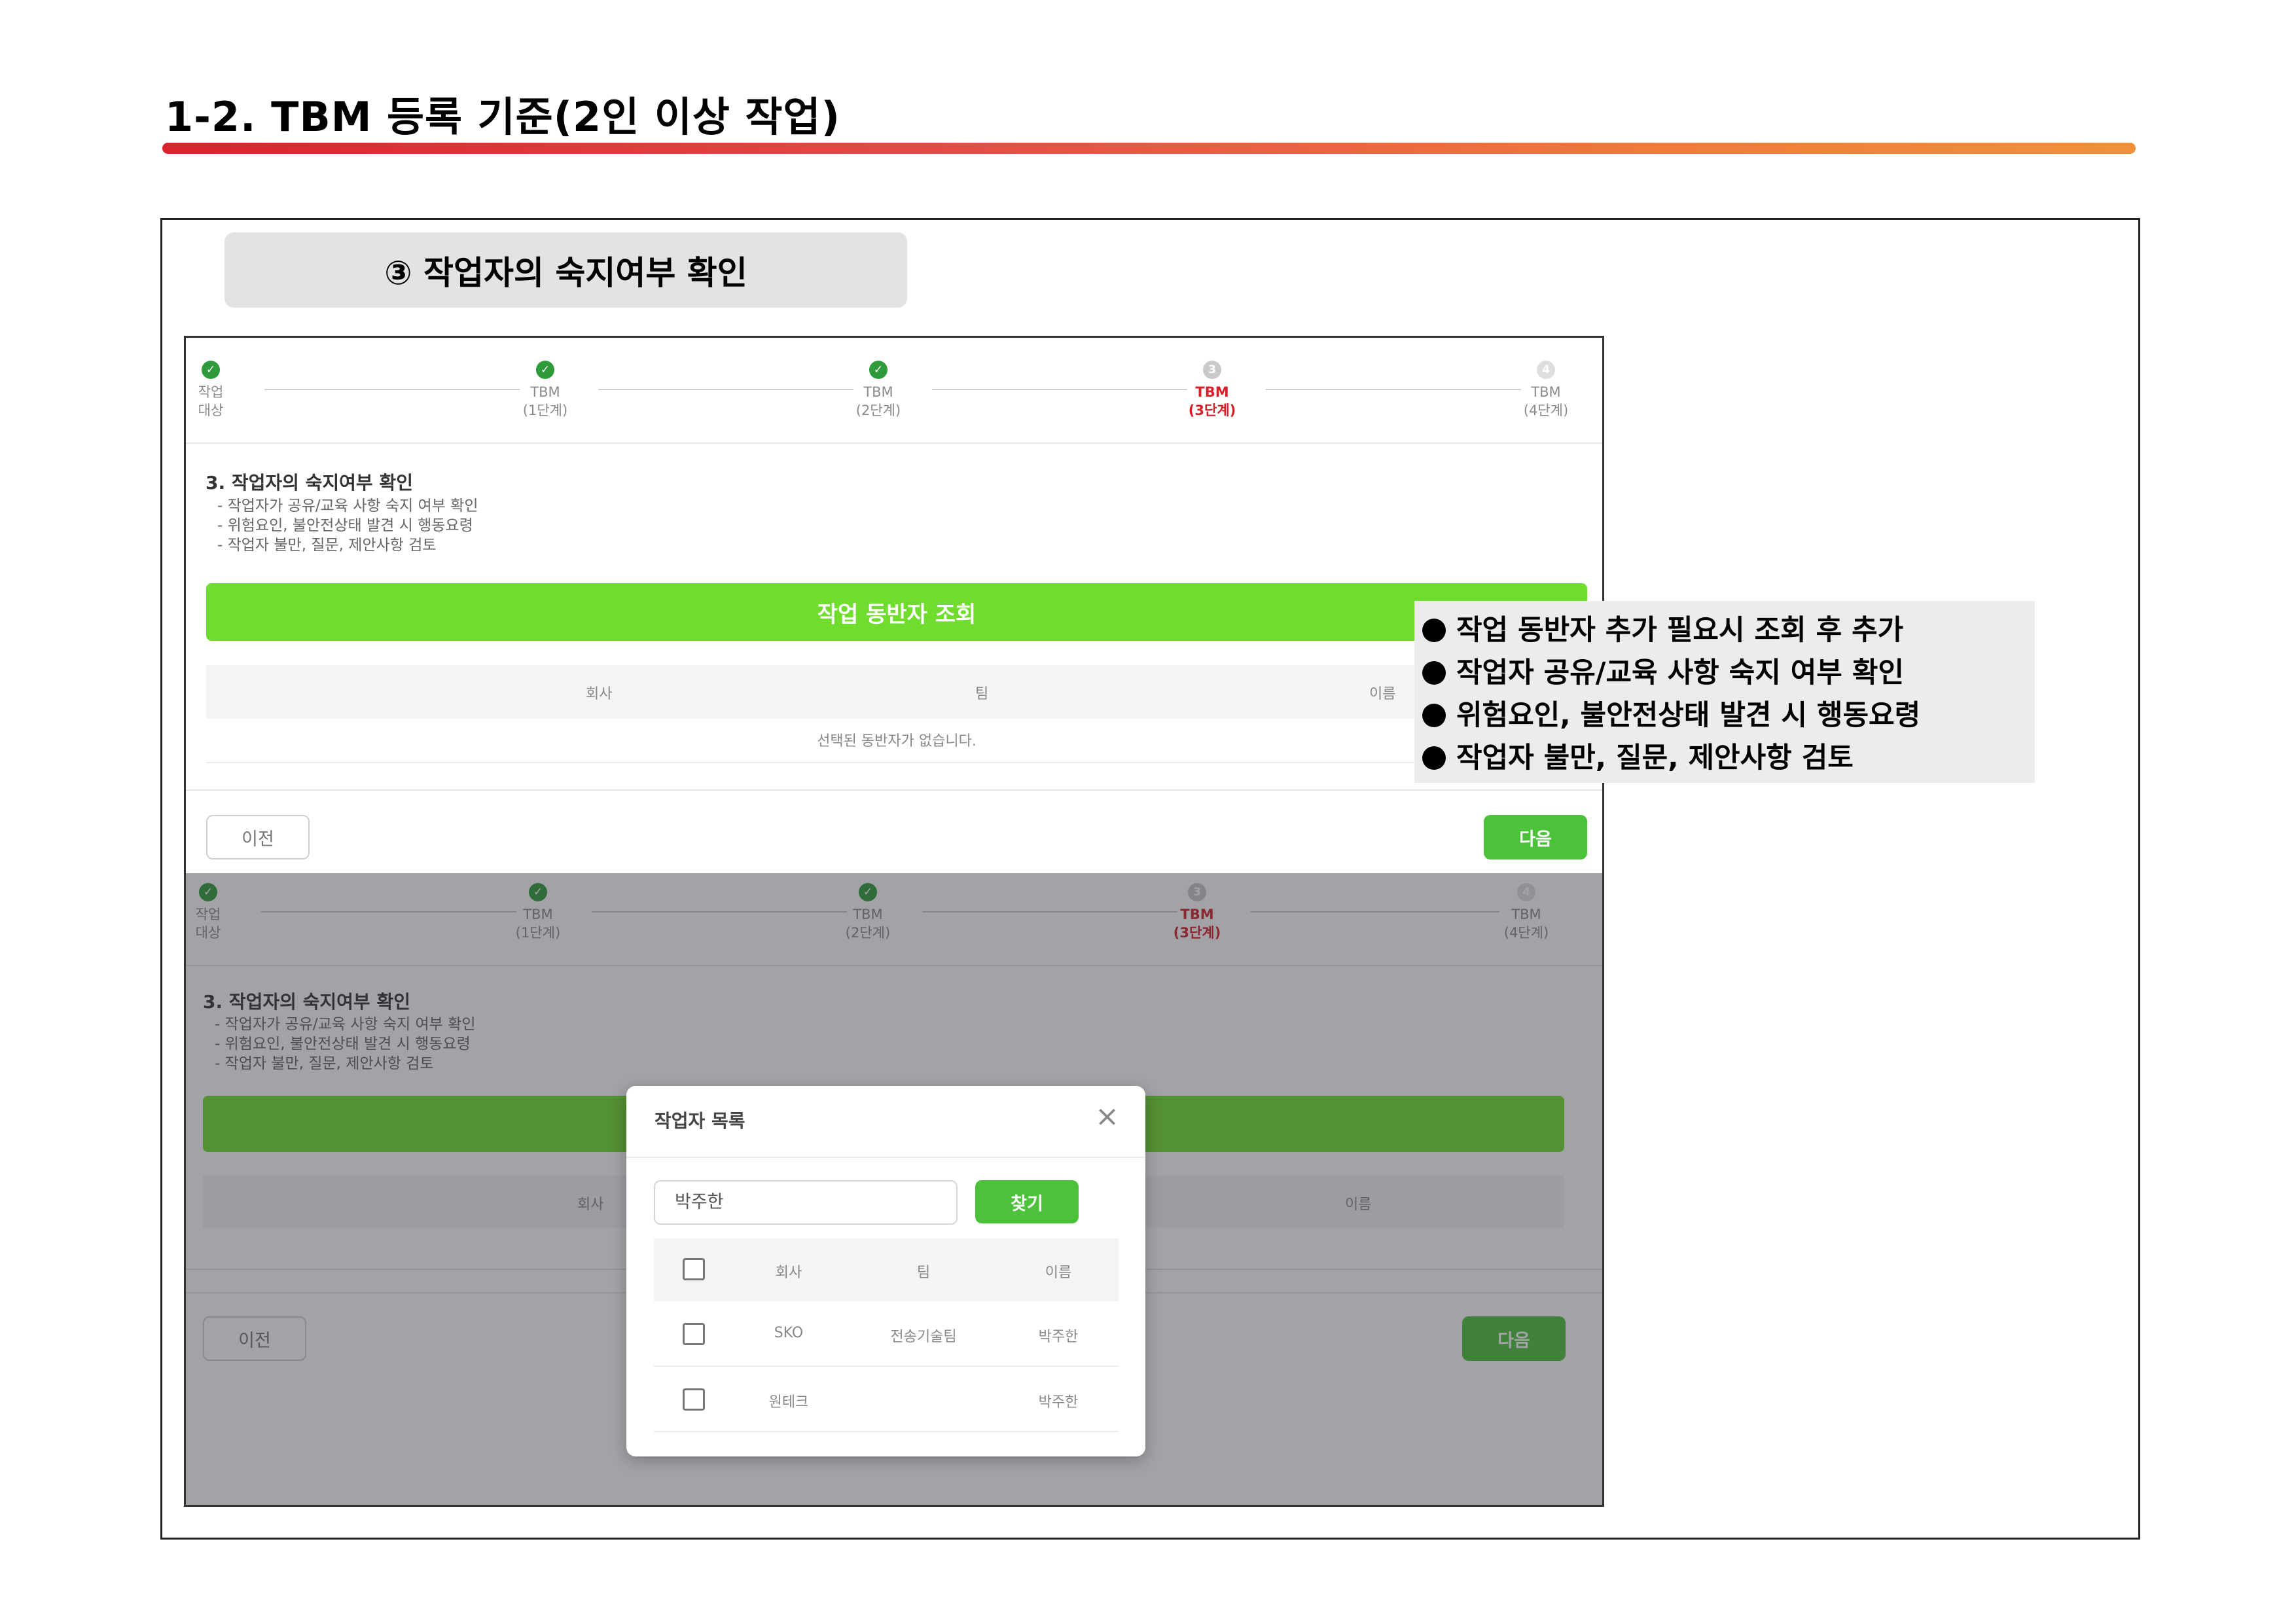 The image size is (2296, 1624). What do you see at coordinates (700, 1121) in the screenshot?
I see `modal-title: 작업자 목록` at bounding box center [700, 1121].